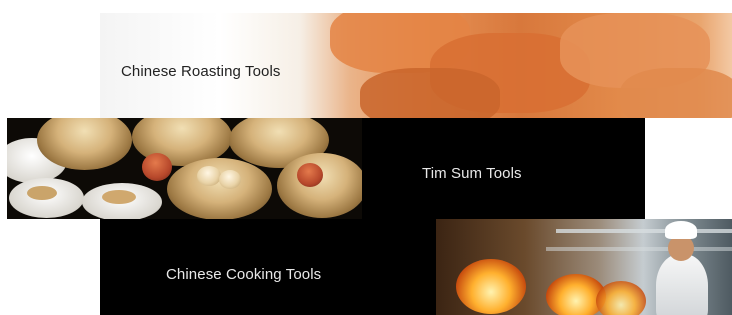  I want to click on kitchen-photo, so click(584, 267).